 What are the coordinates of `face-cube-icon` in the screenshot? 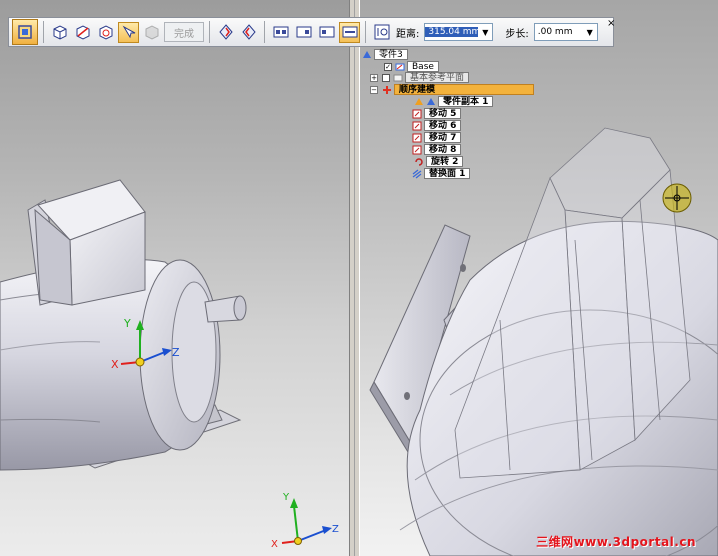 It's located at (59, 32).